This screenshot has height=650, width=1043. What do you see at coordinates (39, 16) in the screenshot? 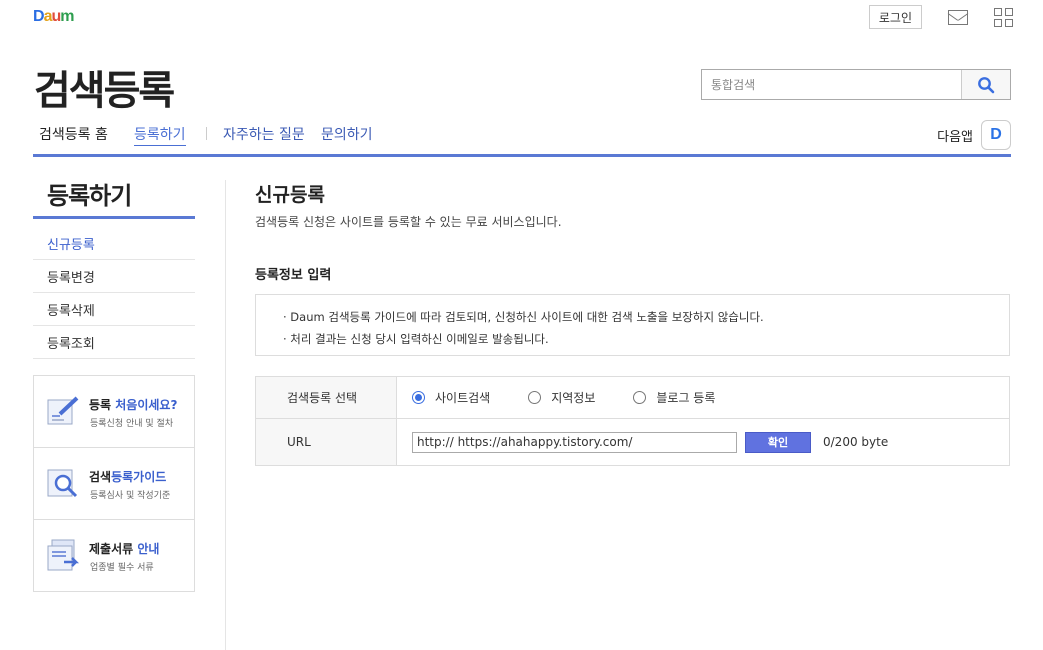
I see `logo-letter: D` at bounding box center [39, 16].